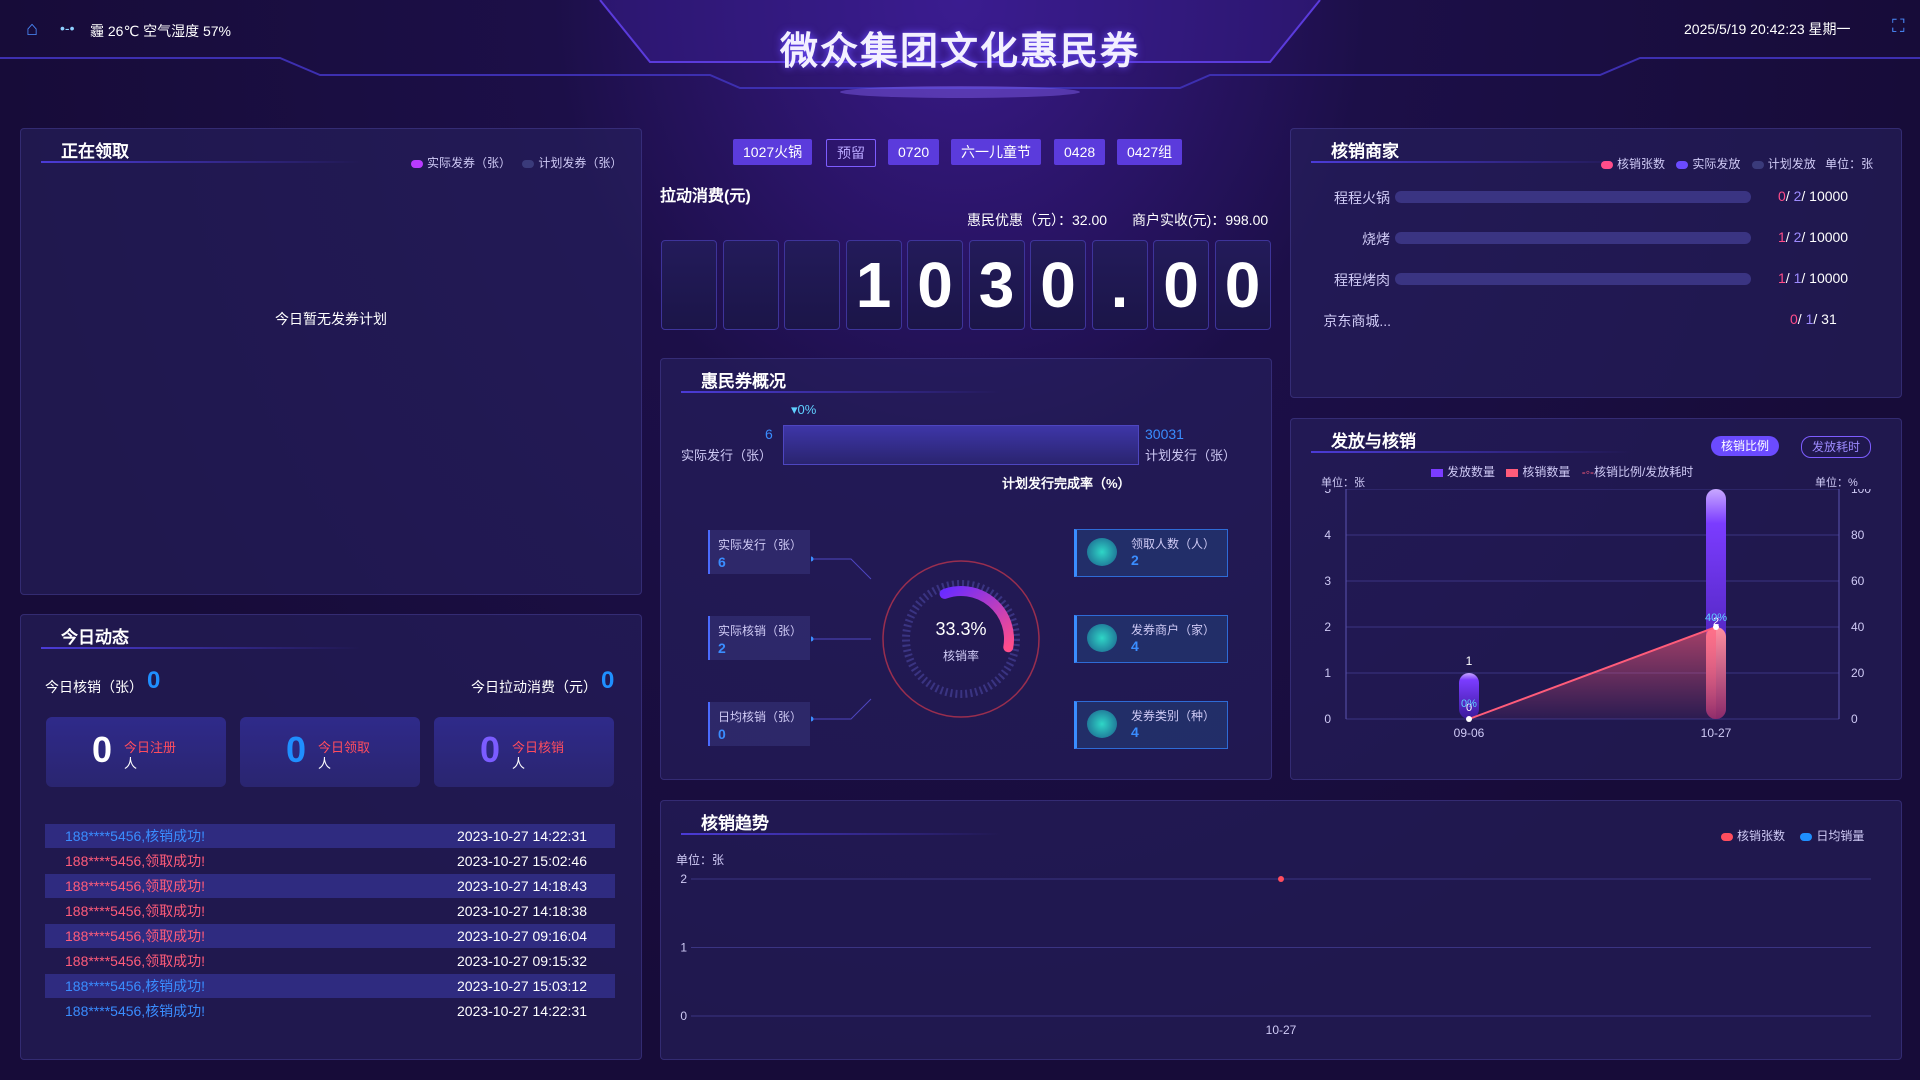 Image resolution: width=1920 pixels, height=1080 pixels. What do you see at coordinates (1643, 472) in the screenshot?
I see `legend-label: 核销比例/发放耗时` at bounding box center [1643, 472].